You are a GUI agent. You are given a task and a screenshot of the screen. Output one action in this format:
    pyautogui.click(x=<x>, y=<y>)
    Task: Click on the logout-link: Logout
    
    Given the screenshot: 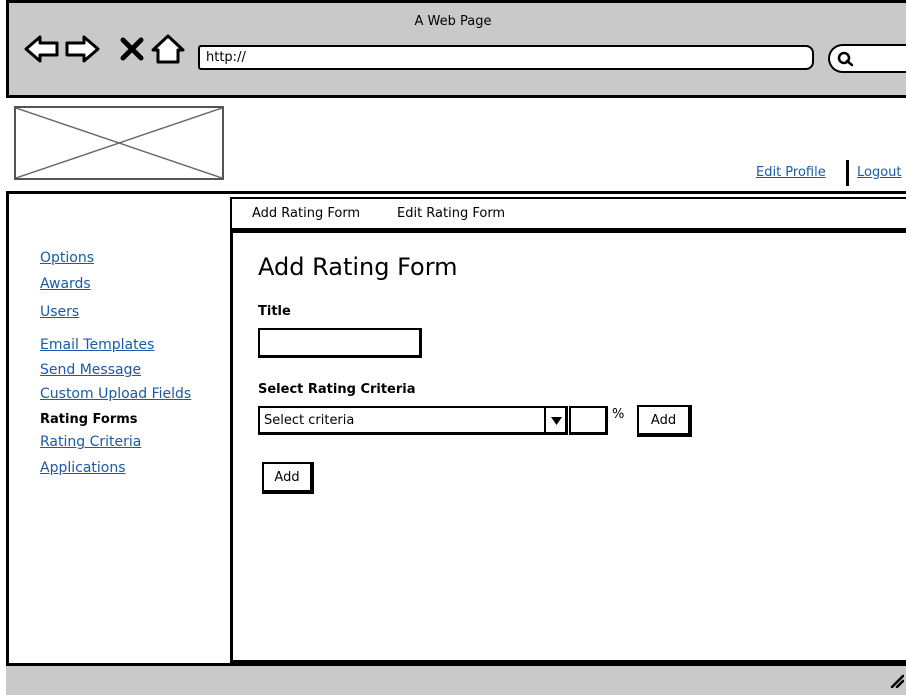 What is the action you would take?
    pyautogui.click(x=879, y=172)
    